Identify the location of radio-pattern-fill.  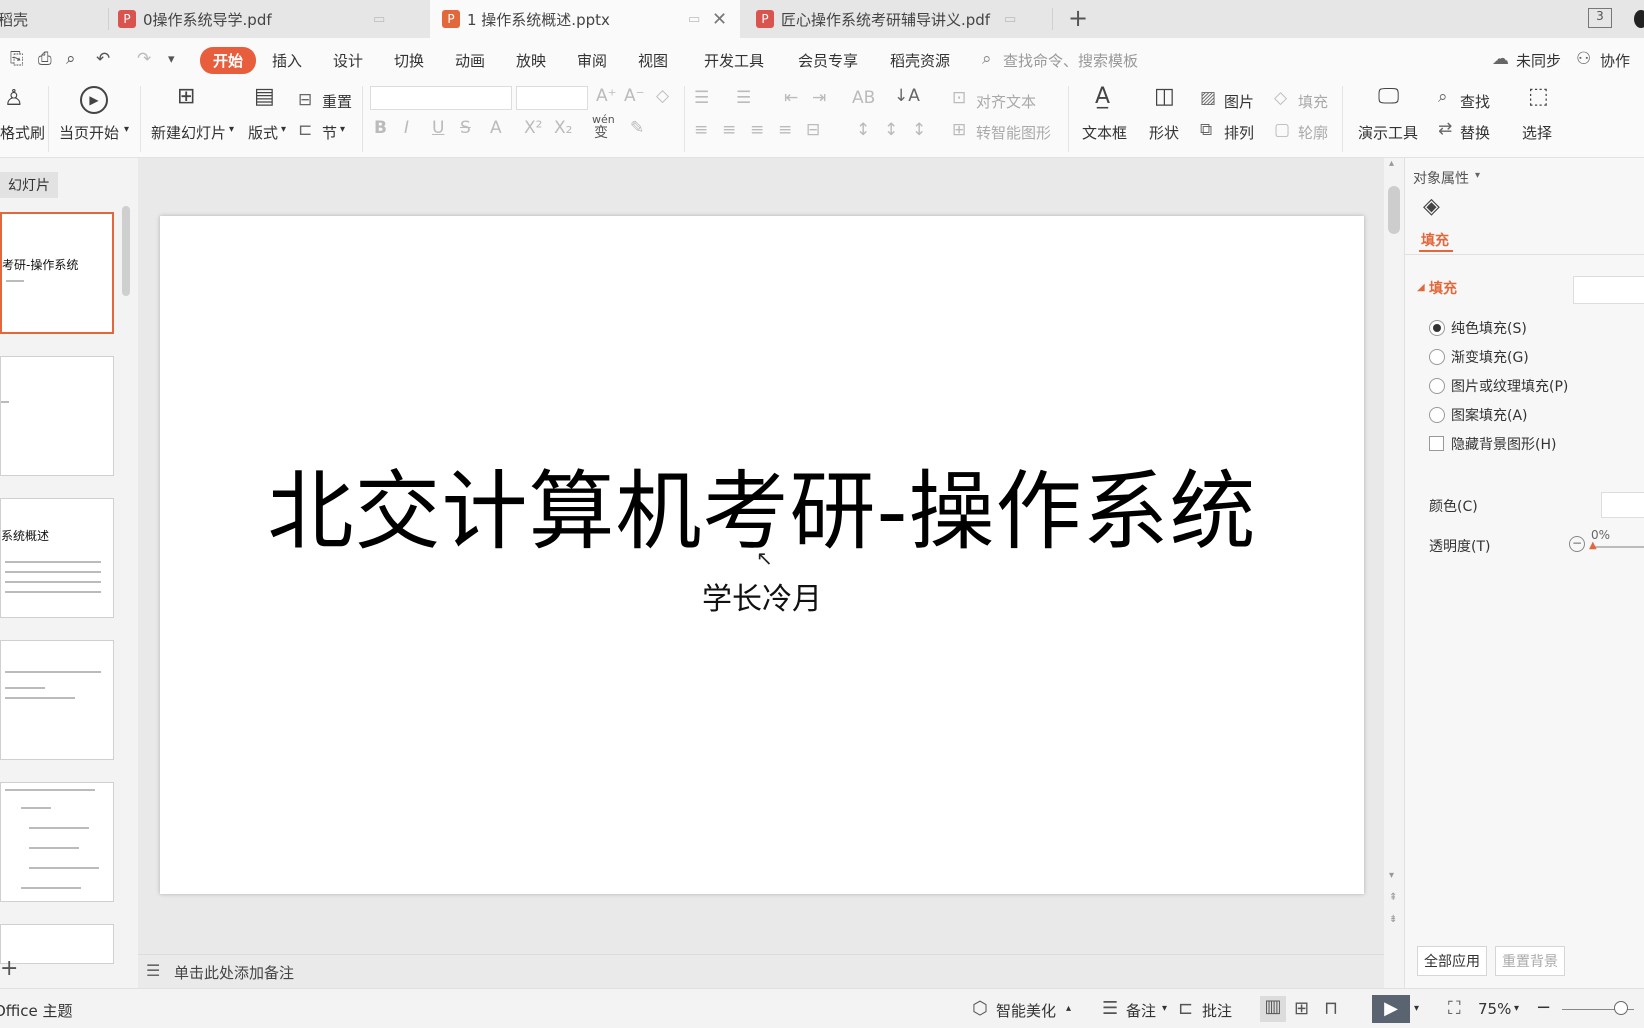
(1437, 415).